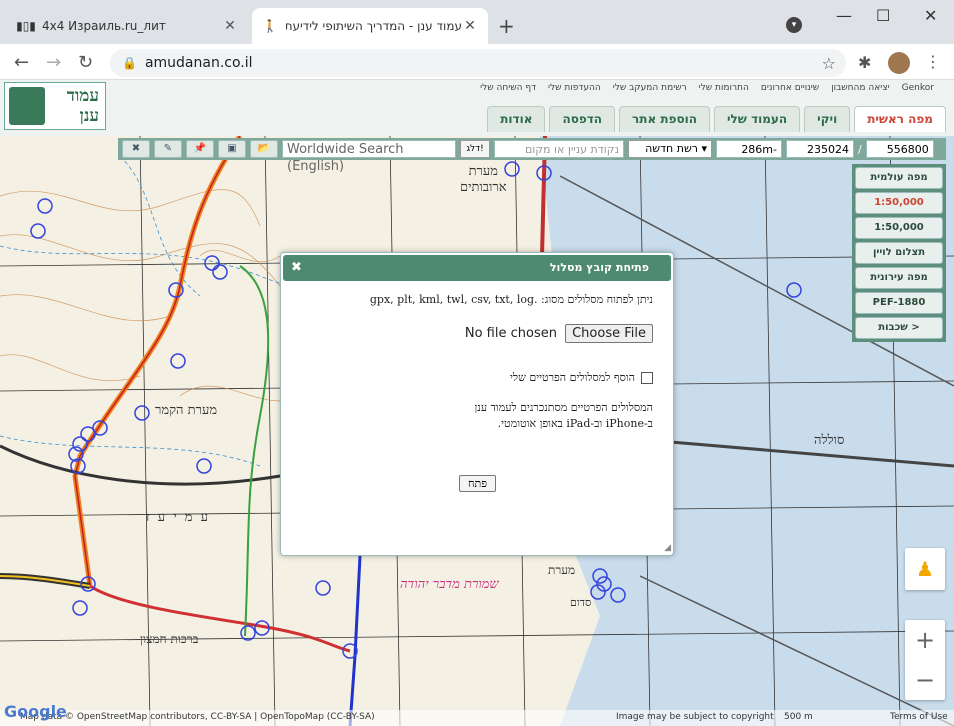  Describe the element at coordinates (506, 26) in the screenshot. I see `new-tab-icon: +` at that location.